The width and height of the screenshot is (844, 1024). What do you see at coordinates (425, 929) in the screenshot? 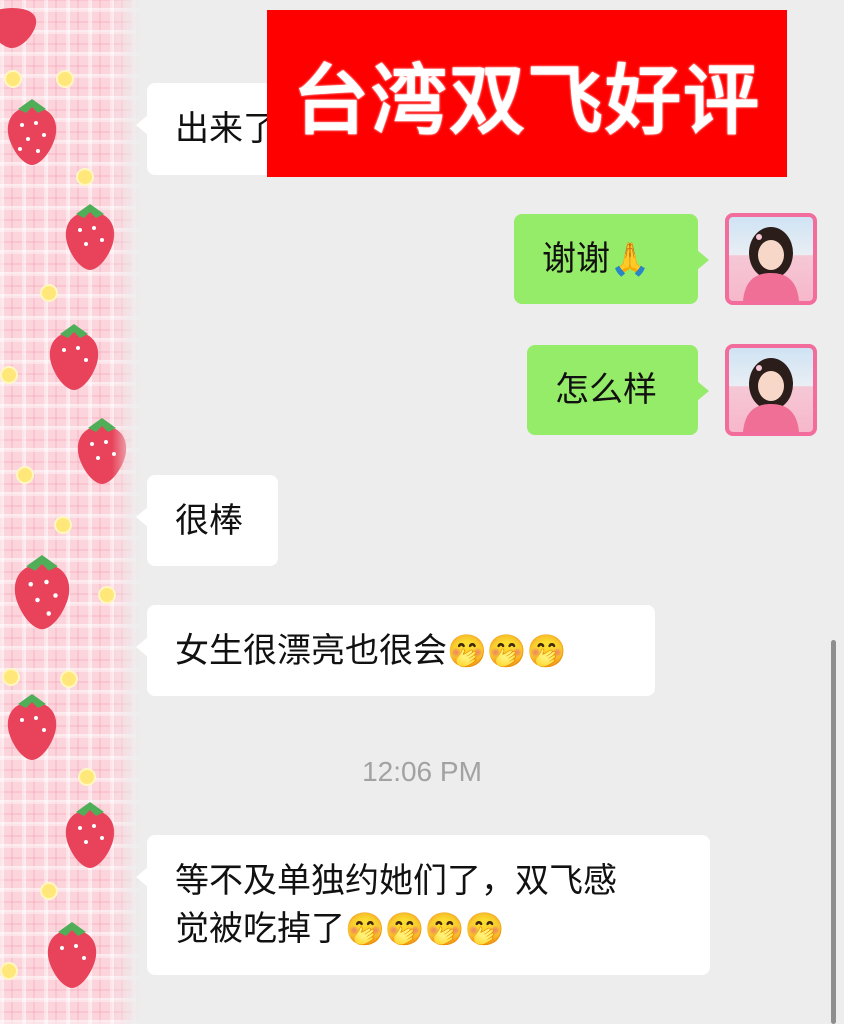
I see `hand-over-mouth-emoji-icon: 🤭🤭🤭🤭` at bounding box center [425, 929].